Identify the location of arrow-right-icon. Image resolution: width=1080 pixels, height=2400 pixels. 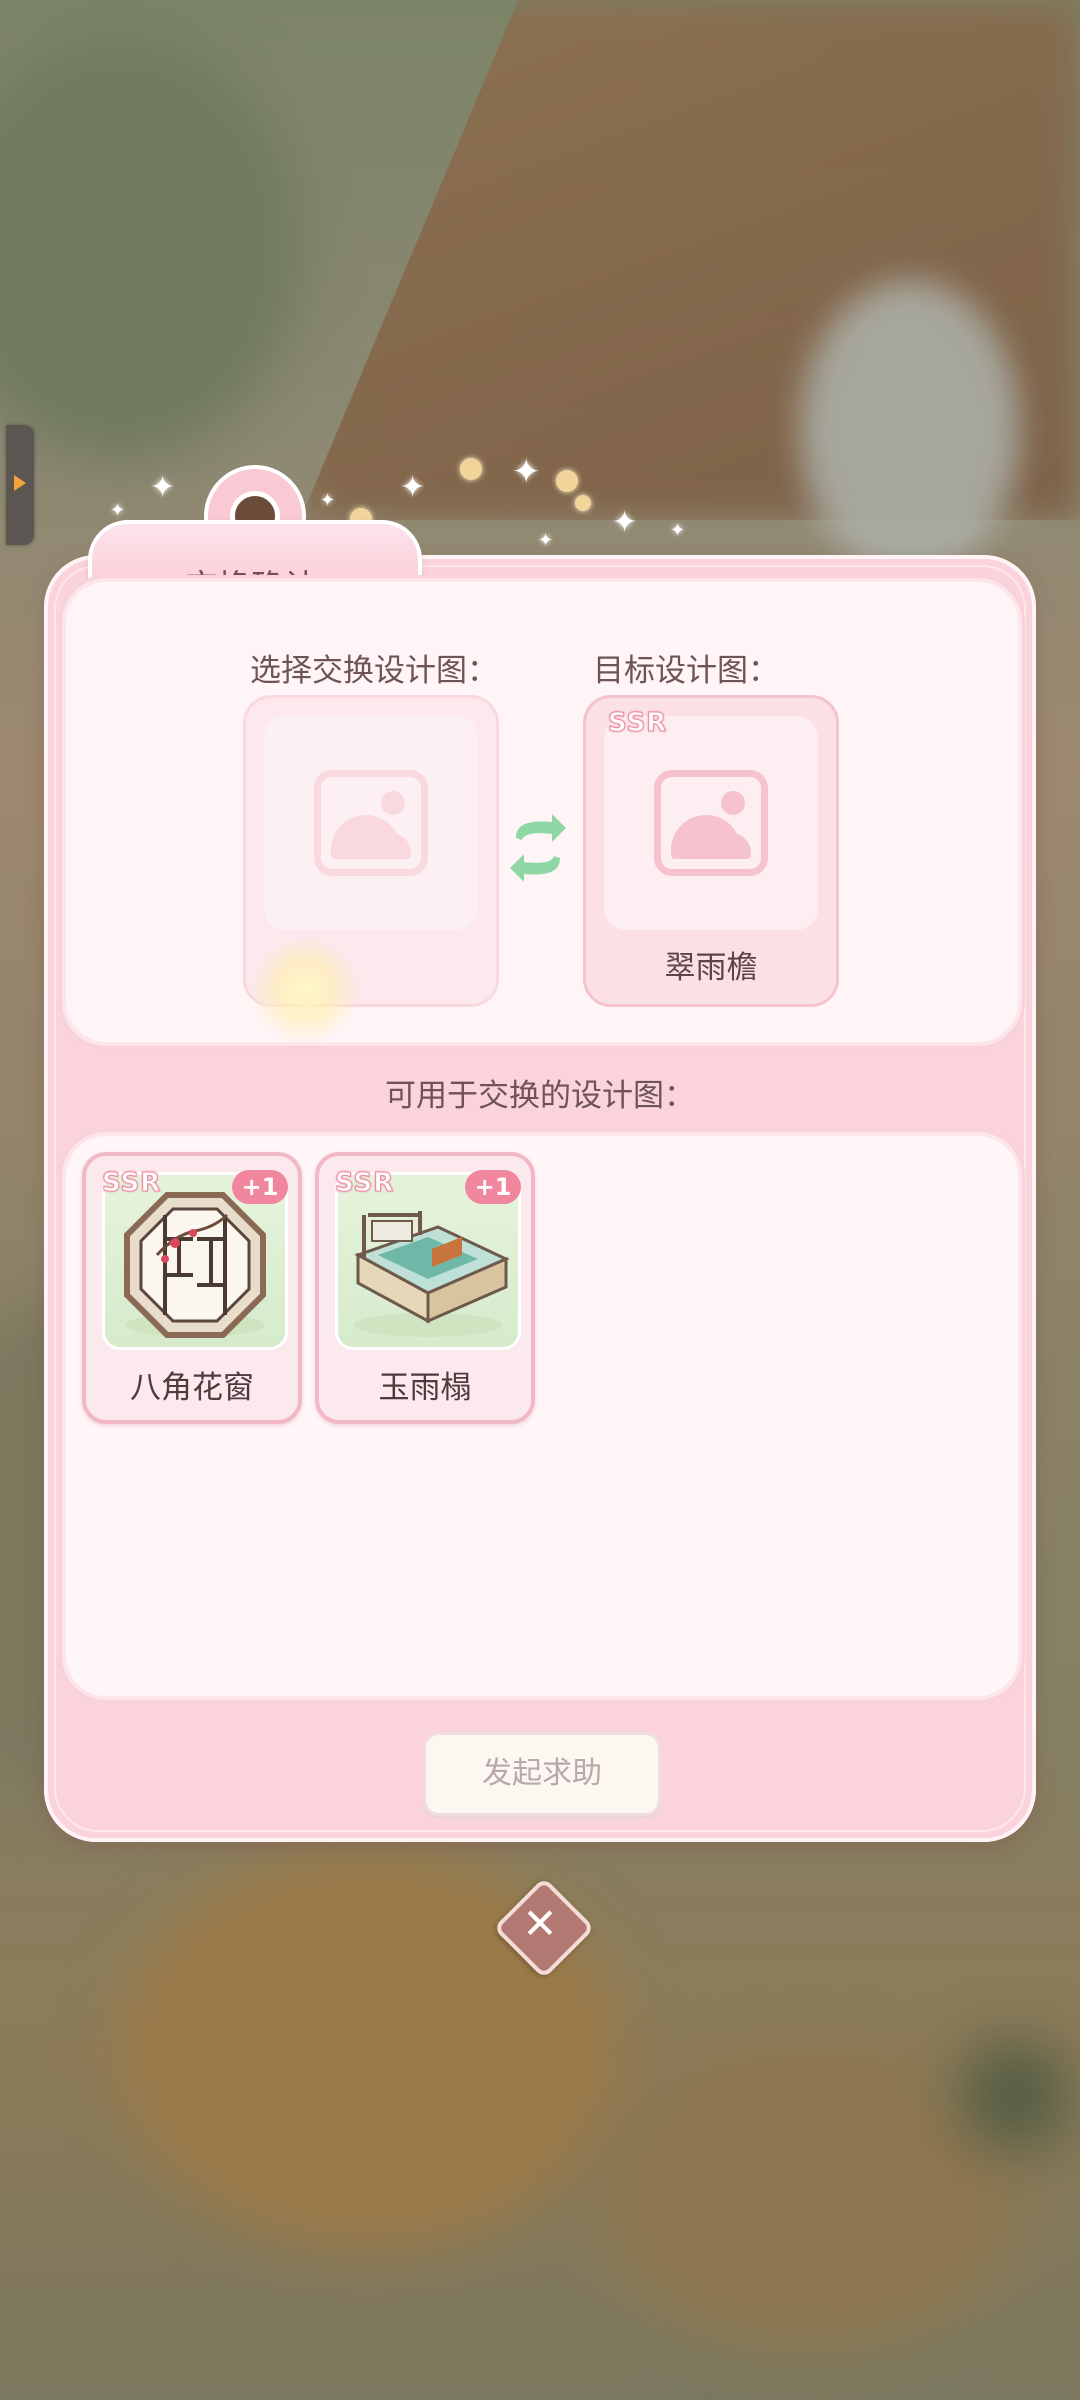
(20, 483).